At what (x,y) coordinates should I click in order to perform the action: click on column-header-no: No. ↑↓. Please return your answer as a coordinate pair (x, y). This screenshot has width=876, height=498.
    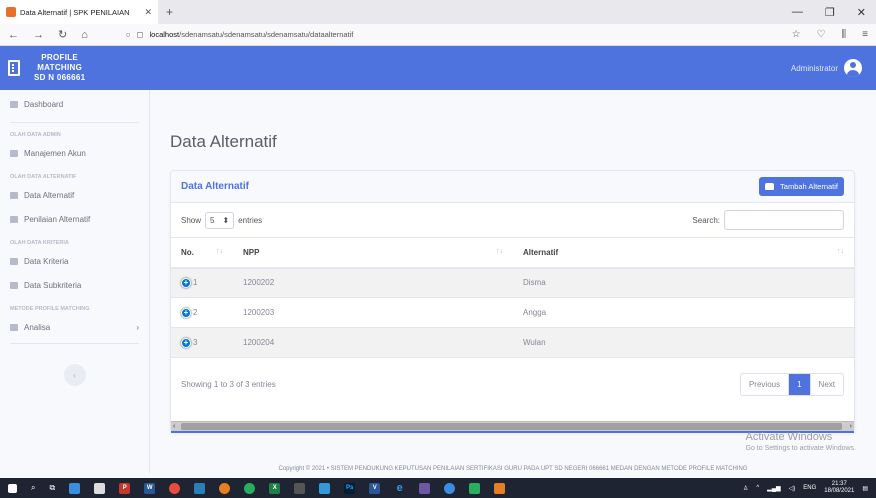
    Looking at the image, I should click on (202, 253).